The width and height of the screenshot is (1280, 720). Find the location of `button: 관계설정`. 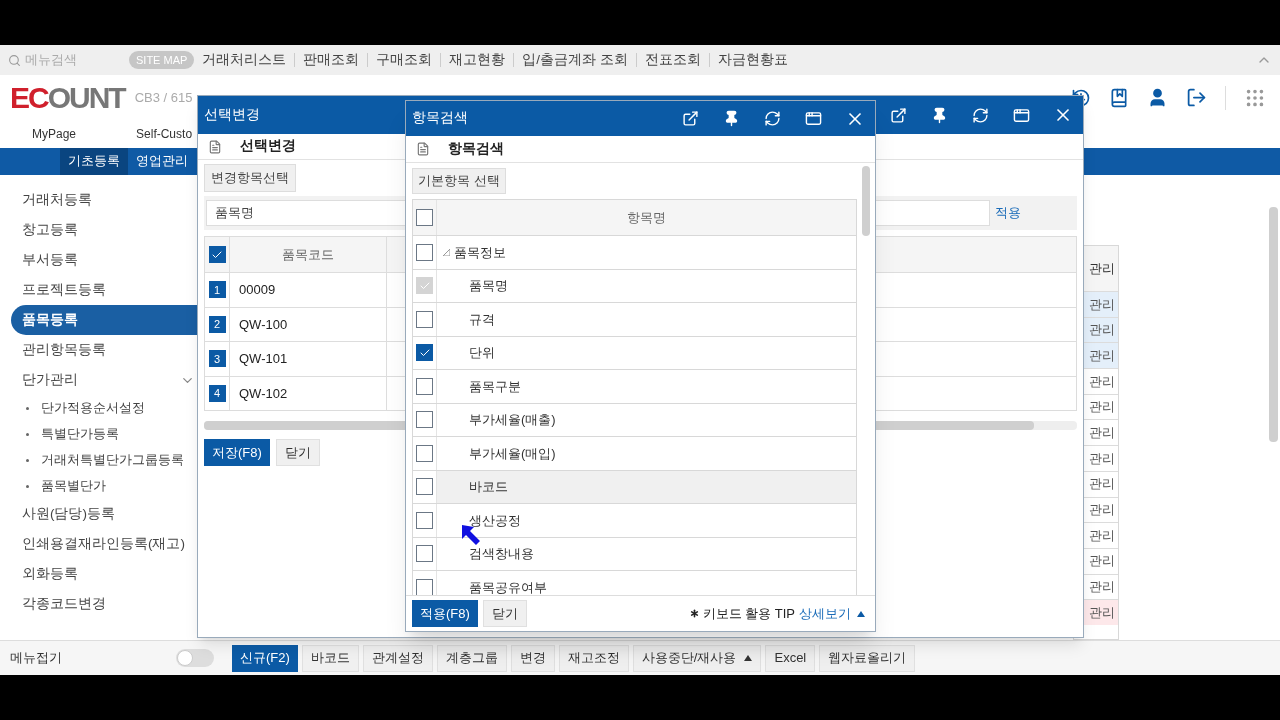

button: 관계설정 is located at coordinates (397, 658).